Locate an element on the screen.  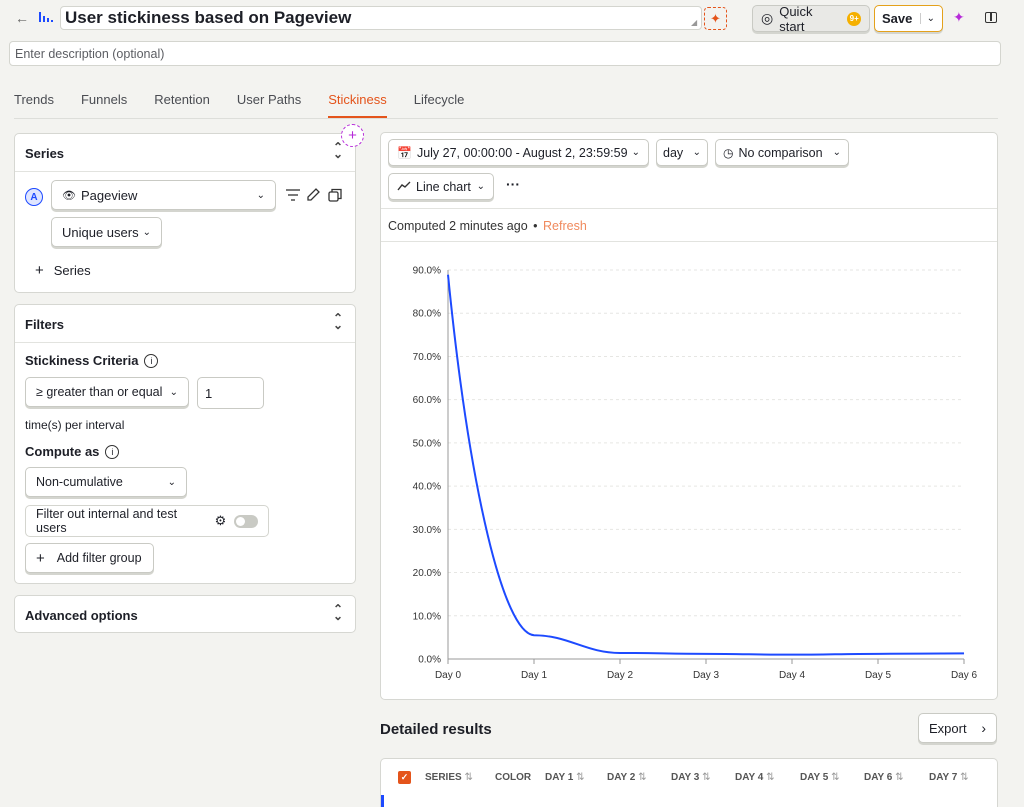
eye-icon: 👁 is located at coordinates (69, 195).